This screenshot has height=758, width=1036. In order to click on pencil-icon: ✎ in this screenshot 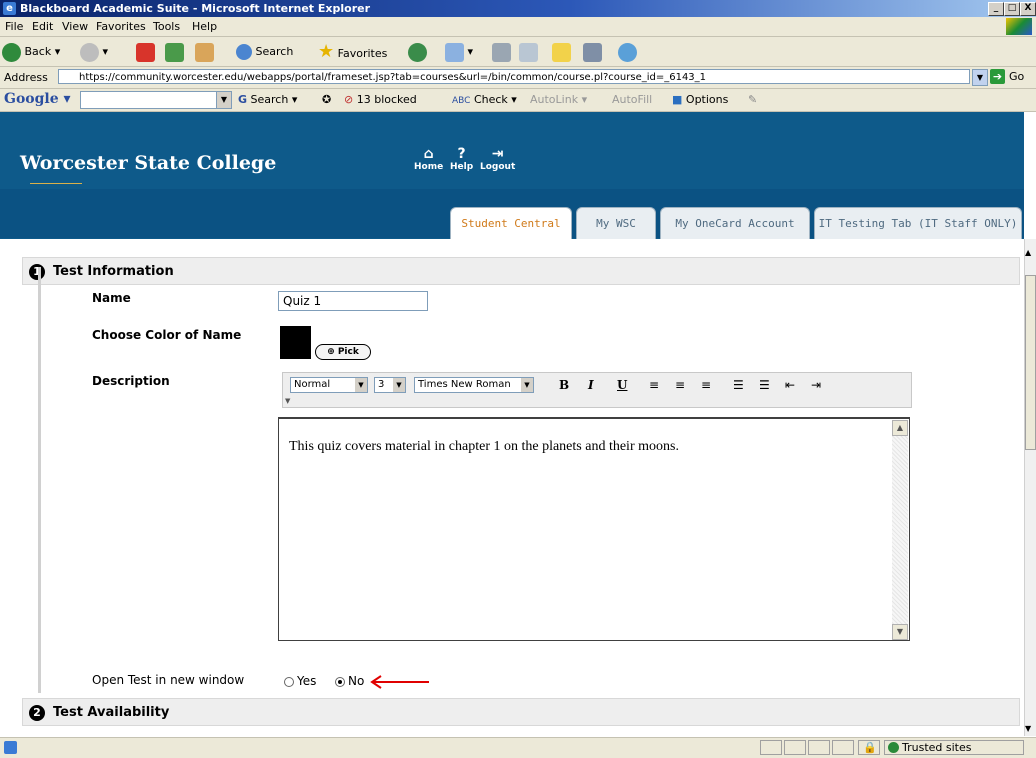, I will do `click(752, 99)`.